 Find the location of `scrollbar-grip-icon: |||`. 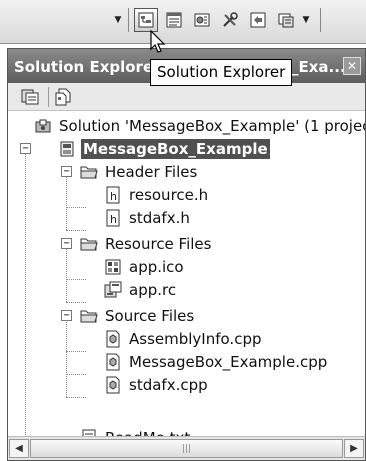

scrollbar-grip-icon: ||| is located at coordinates (186, 448).